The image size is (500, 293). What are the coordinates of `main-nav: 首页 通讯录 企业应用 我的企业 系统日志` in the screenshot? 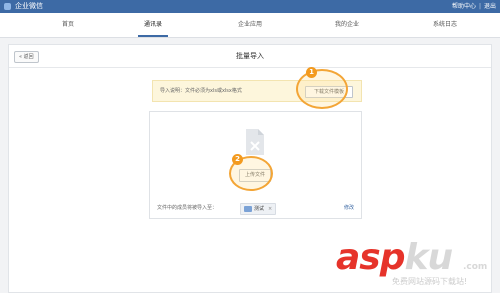 It's located at (250, 25).